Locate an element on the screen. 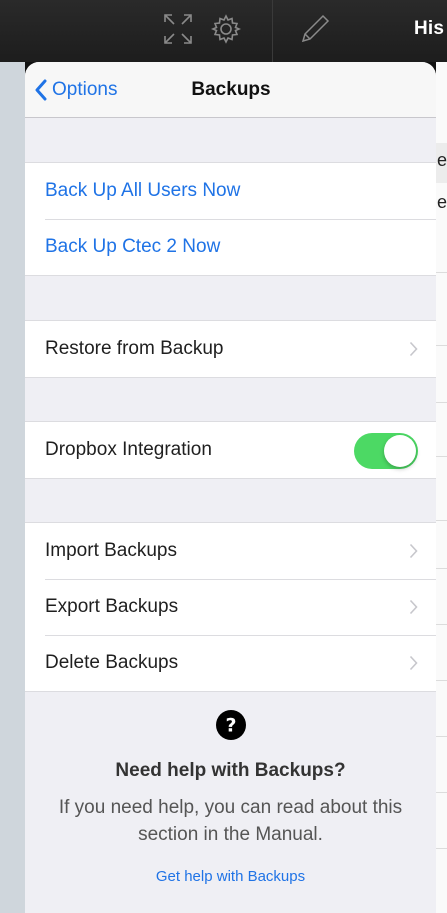 The image size is (447, 913). help-title: Need help with Backups? is located at coordinates (230, 770).